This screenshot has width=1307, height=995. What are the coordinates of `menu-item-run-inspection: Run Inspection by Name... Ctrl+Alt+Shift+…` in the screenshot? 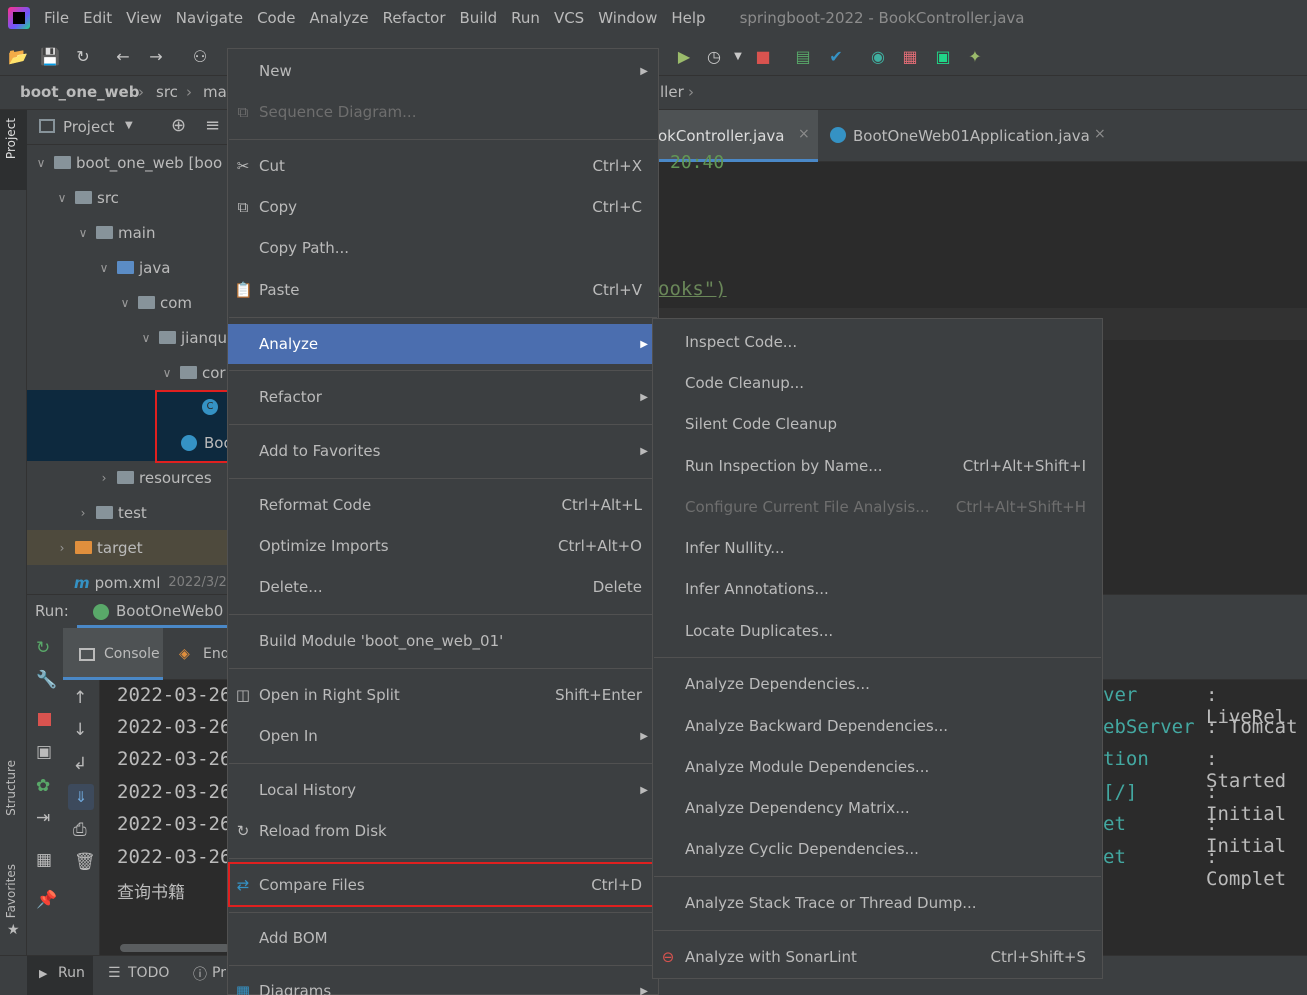 It's located at (877, 466).